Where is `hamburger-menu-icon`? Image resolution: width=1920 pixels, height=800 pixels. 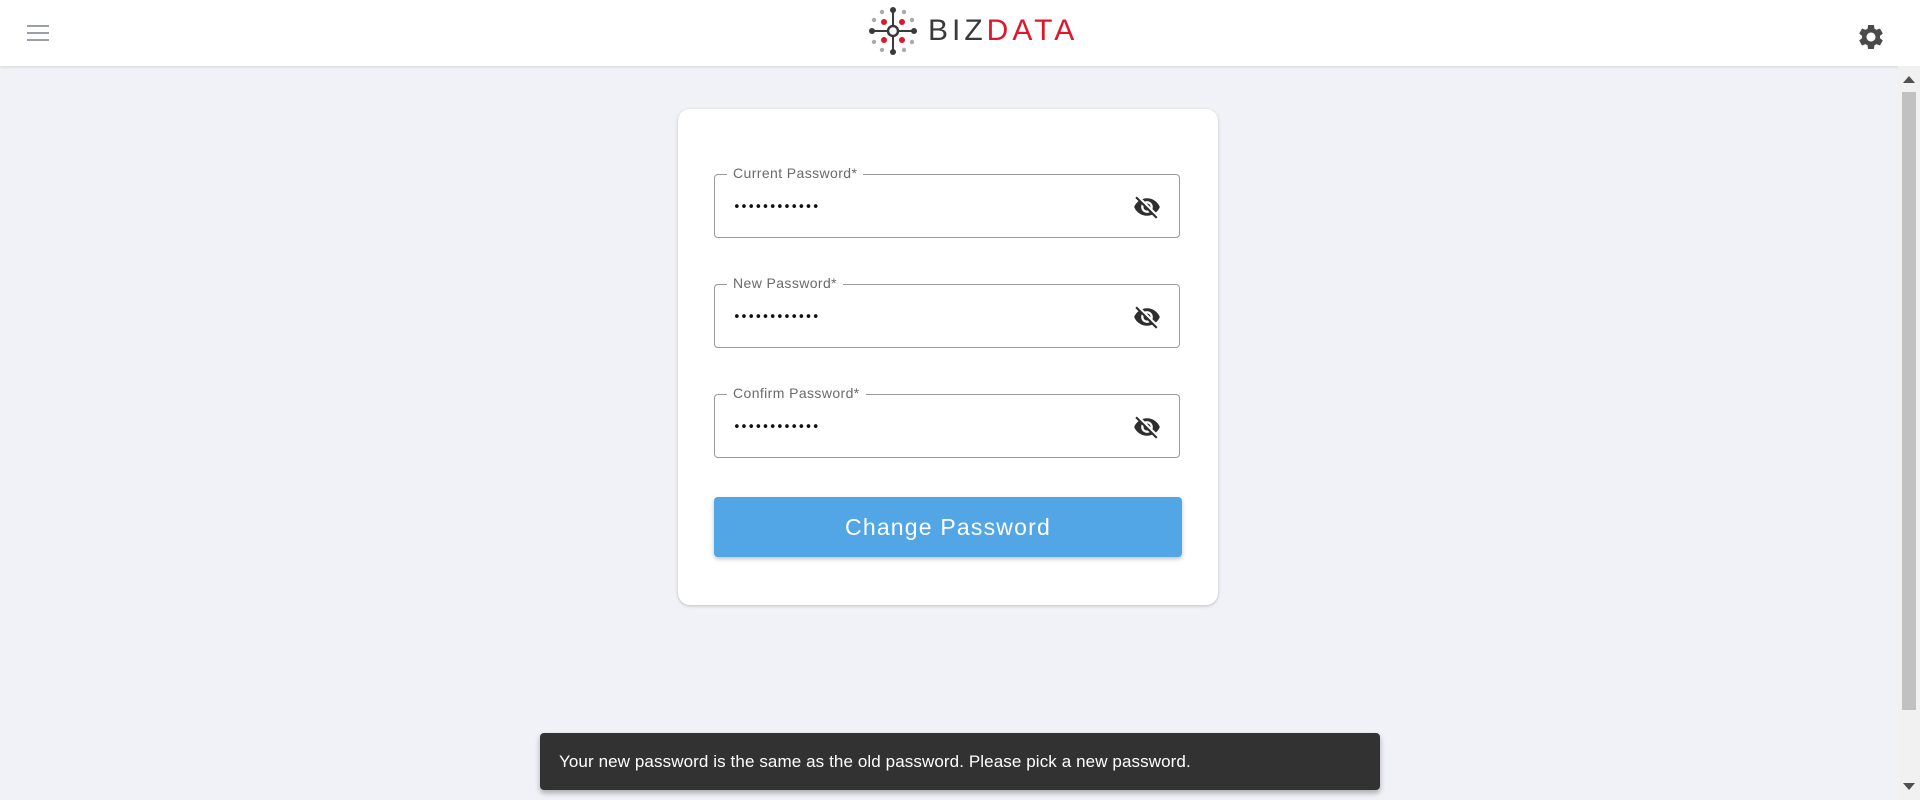
hamburger-menu-icon is located at coordinates (38, 33).